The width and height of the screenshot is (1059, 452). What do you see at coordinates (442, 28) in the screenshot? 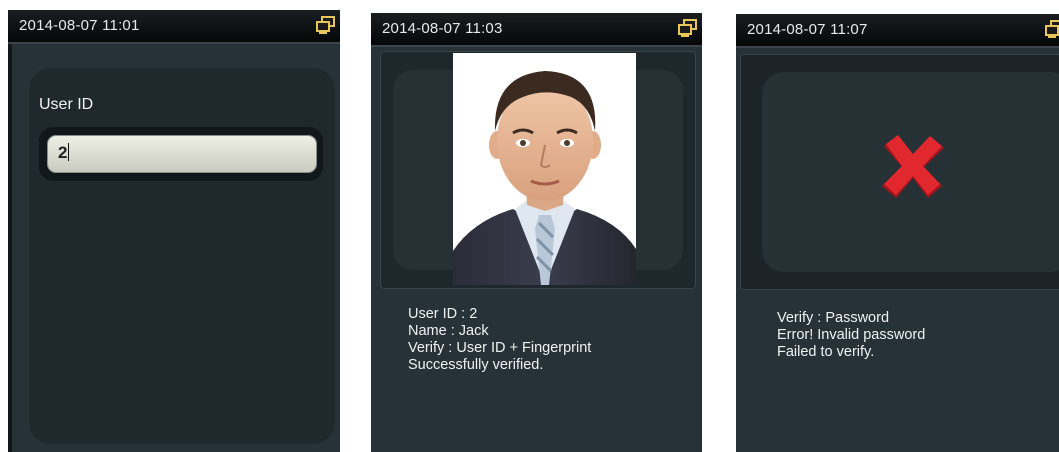
I see `clock: 2014-08-07 11:03` at bounding box center [442, 28].